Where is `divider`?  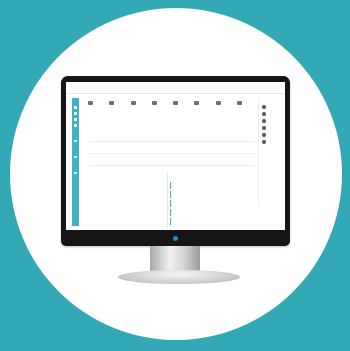 divider is located at coordinates (167, 200).